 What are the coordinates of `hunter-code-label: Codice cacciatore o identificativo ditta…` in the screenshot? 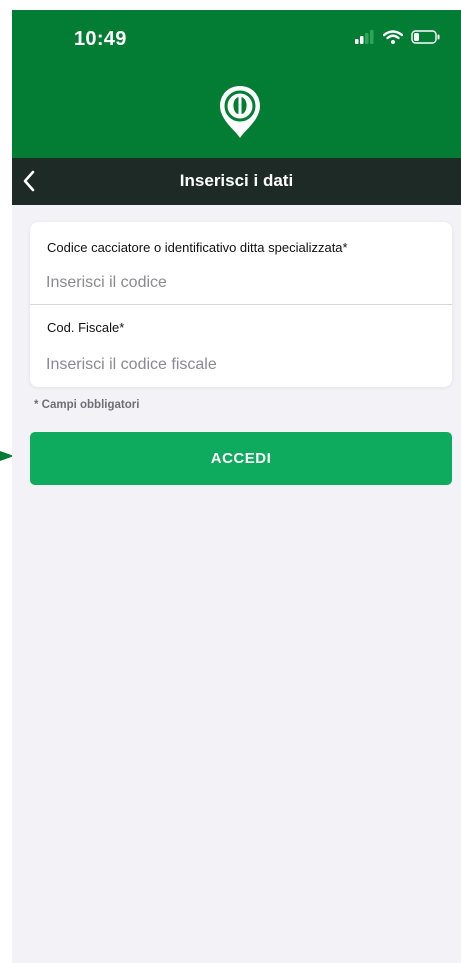 It's located at (197, 247).